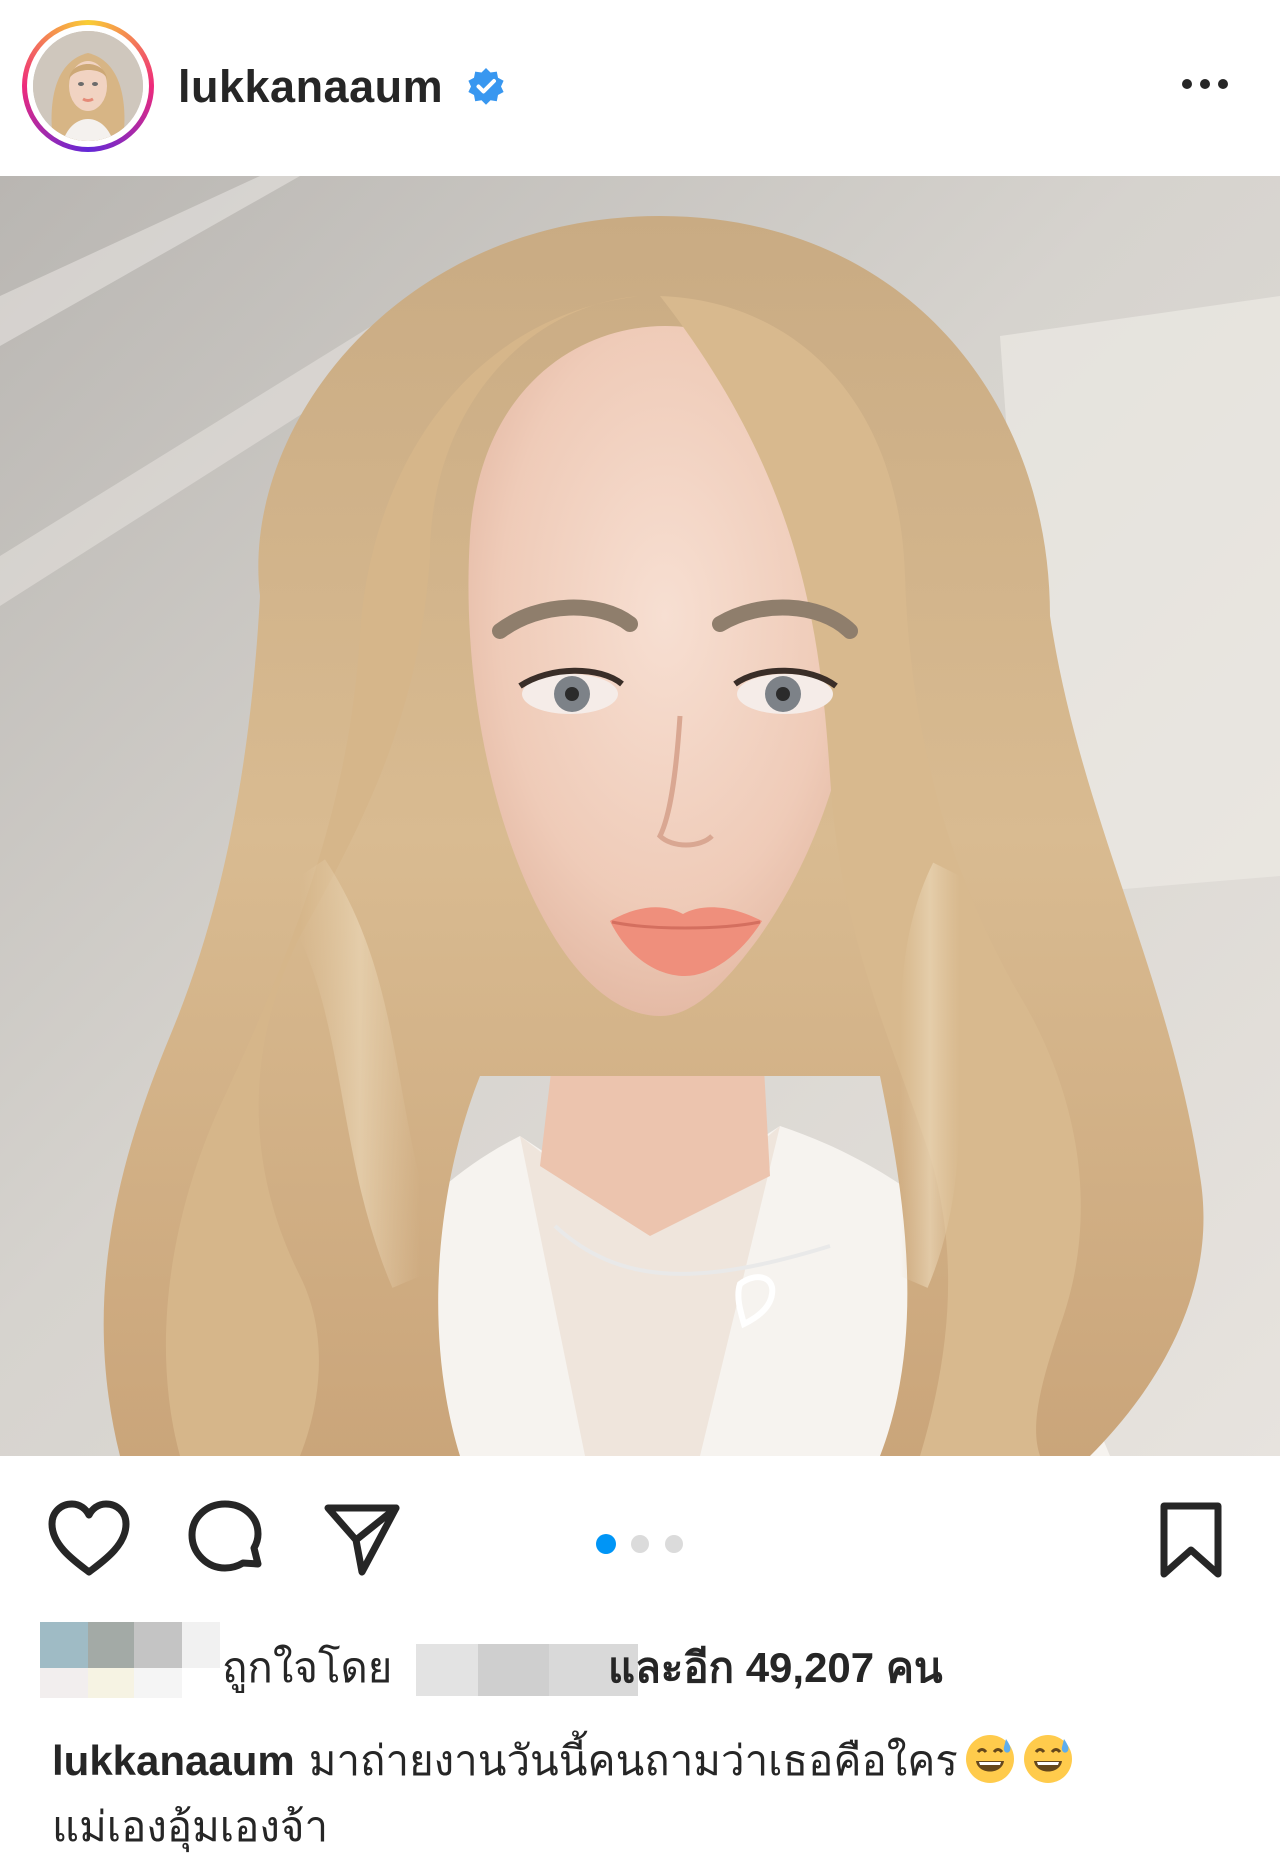  Describe the element at coordinates (310, 87) in the screenshot. I see `post-username: lukkanaaum` at that location.